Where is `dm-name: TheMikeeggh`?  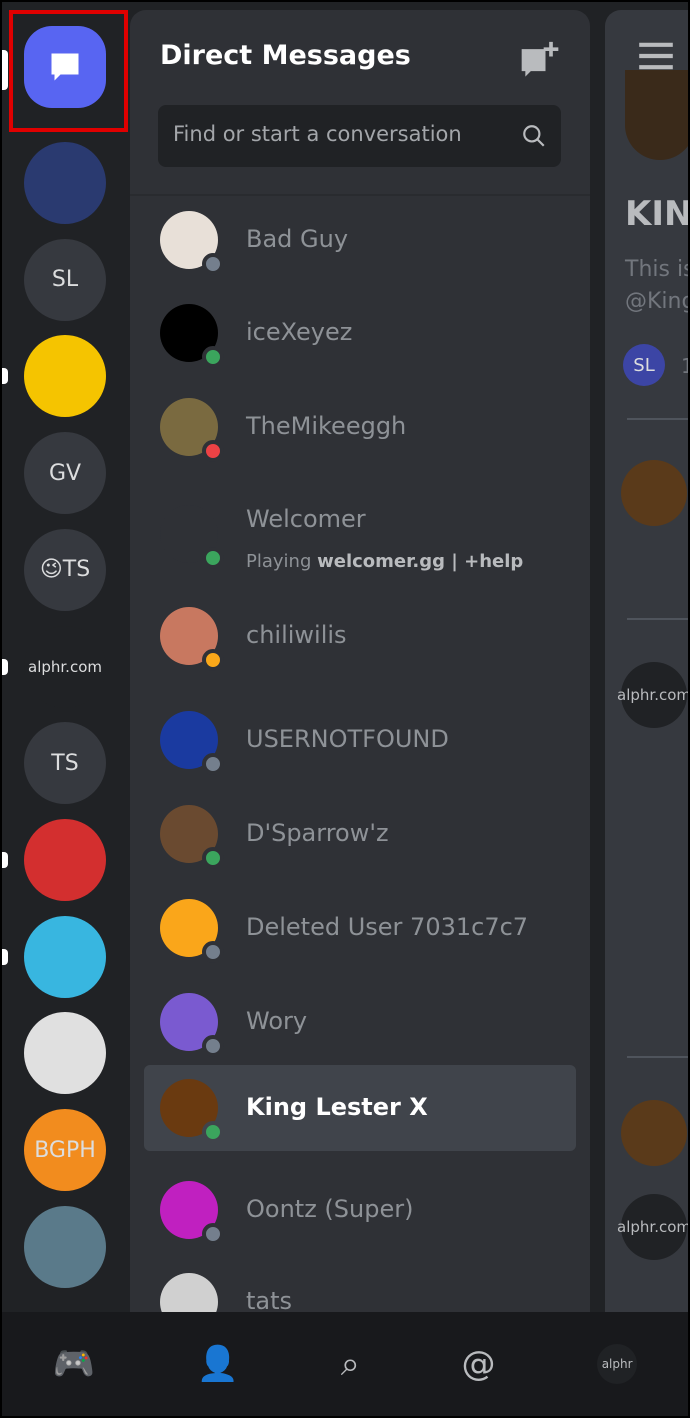
dm-name: TheMikeeggh is located at coordinates (326, 426).